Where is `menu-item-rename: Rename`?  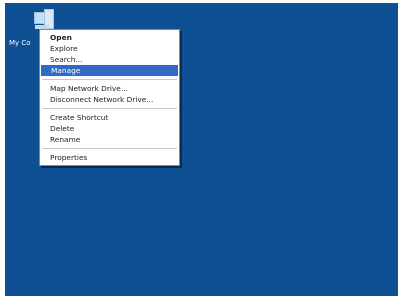 menu-item-rename: Rename is located at coordinates (109, 139).